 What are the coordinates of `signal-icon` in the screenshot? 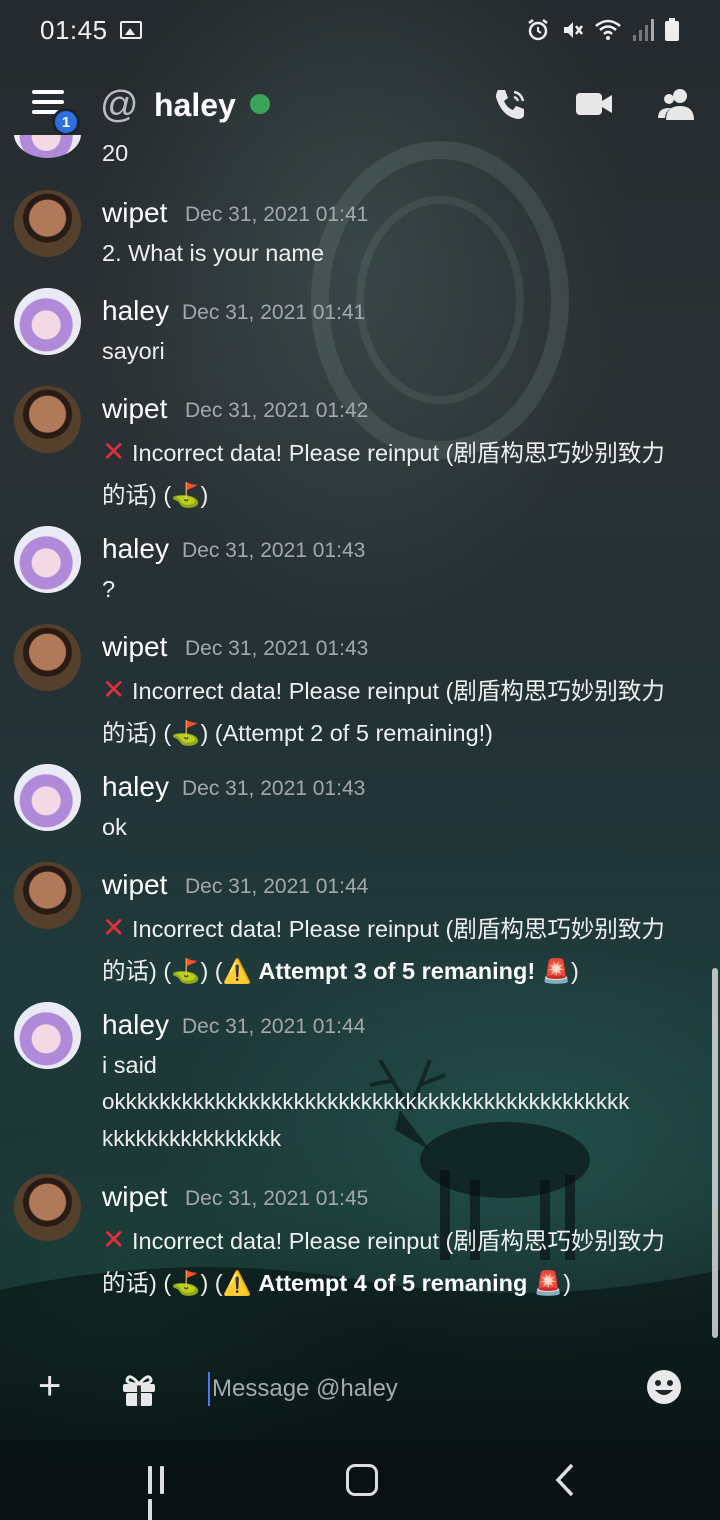 It's located at (643, 30).